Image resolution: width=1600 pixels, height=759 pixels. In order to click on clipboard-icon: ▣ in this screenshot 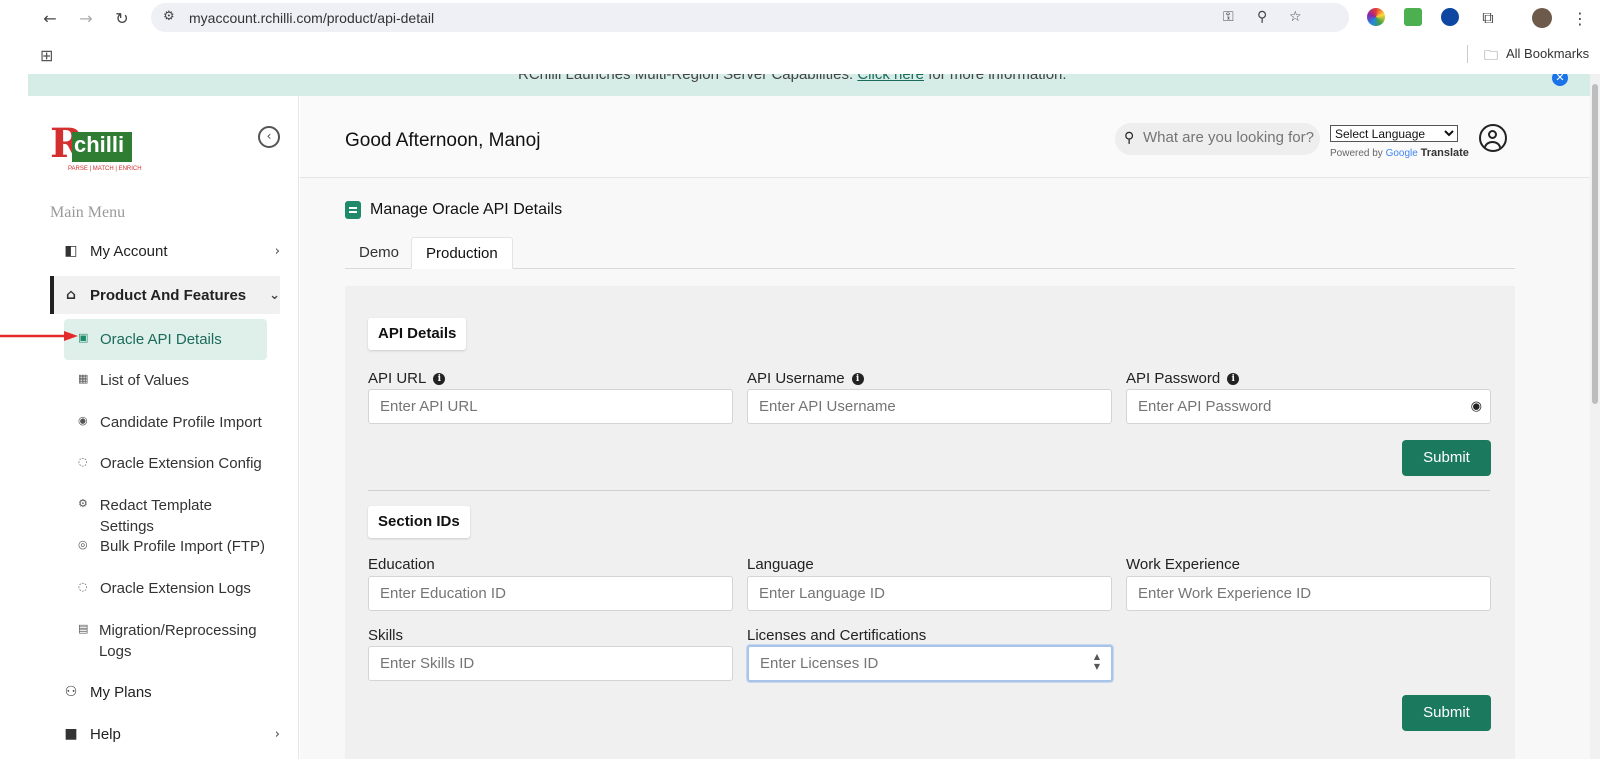, I will do `click(83, 337)`.